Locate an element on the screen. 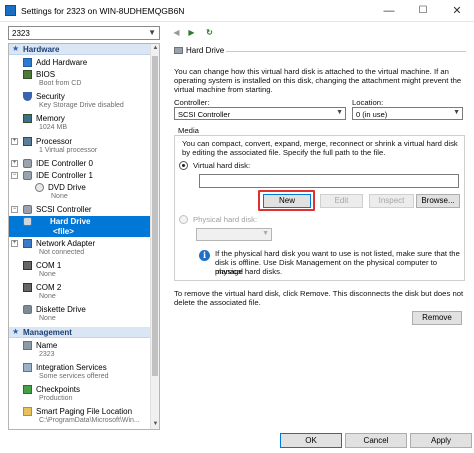 The width and height of the screenshot is (474, 453). tree-item-ide-controller-0: + IDE Controller 0 is located at coordinates (80, 163).